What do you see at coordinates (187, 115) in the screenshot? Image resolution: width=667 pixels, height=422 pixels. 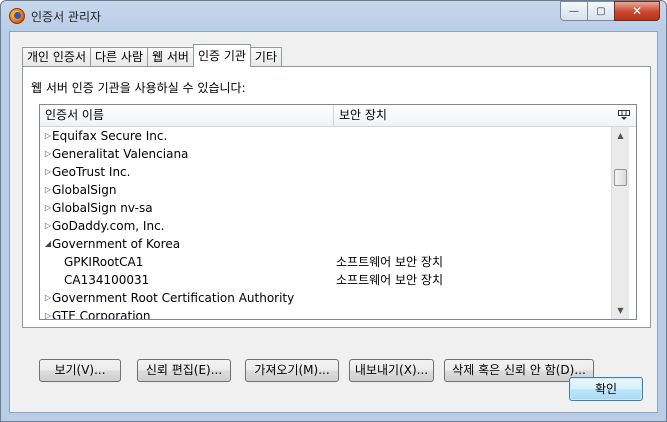 I see `column-header-certificate-name: 인증서 이름` at bounding box center [187, 115].